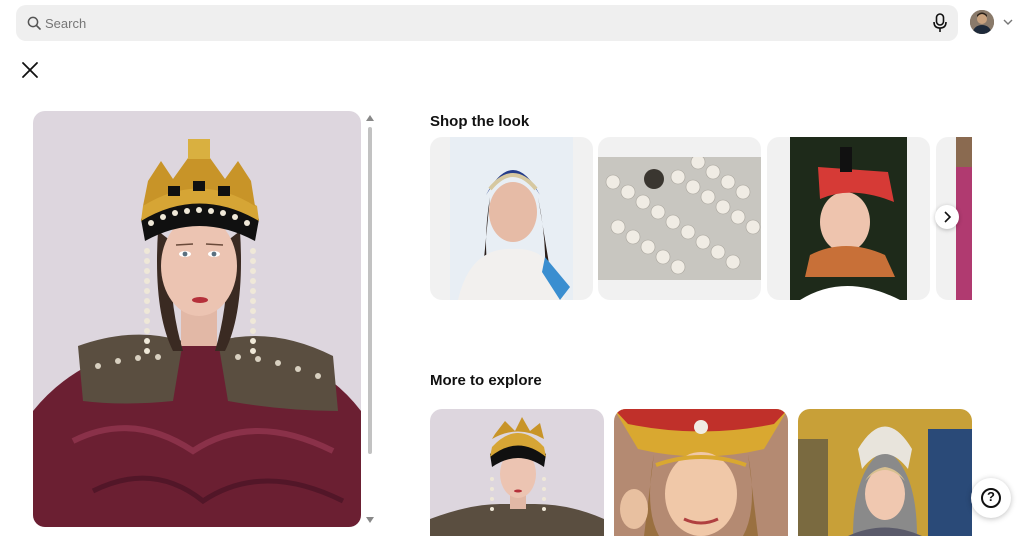 The width and height of the screenshot is (1024, 536). I want to click on chevron-down-icon, so click(1008, 22).